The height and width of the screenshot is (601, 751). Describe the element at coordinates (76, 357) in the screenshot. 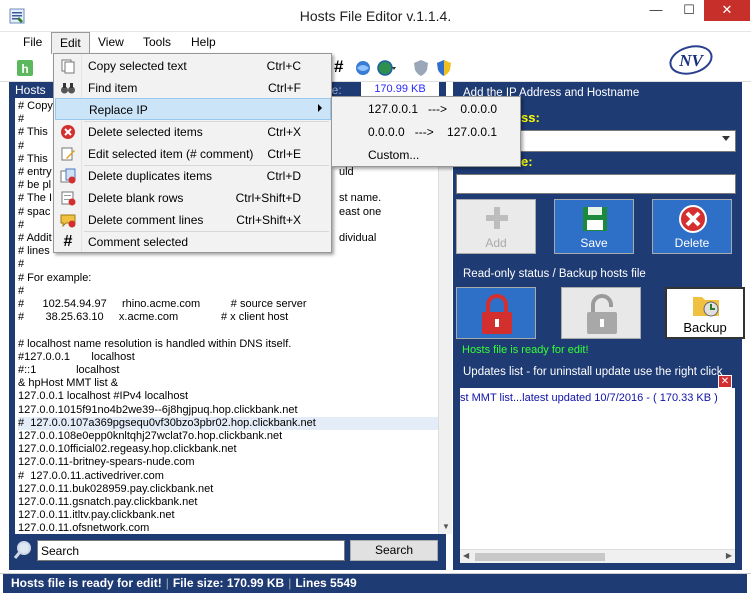

I see `hosts-line: #127.0.0.1 localhost` at that location.